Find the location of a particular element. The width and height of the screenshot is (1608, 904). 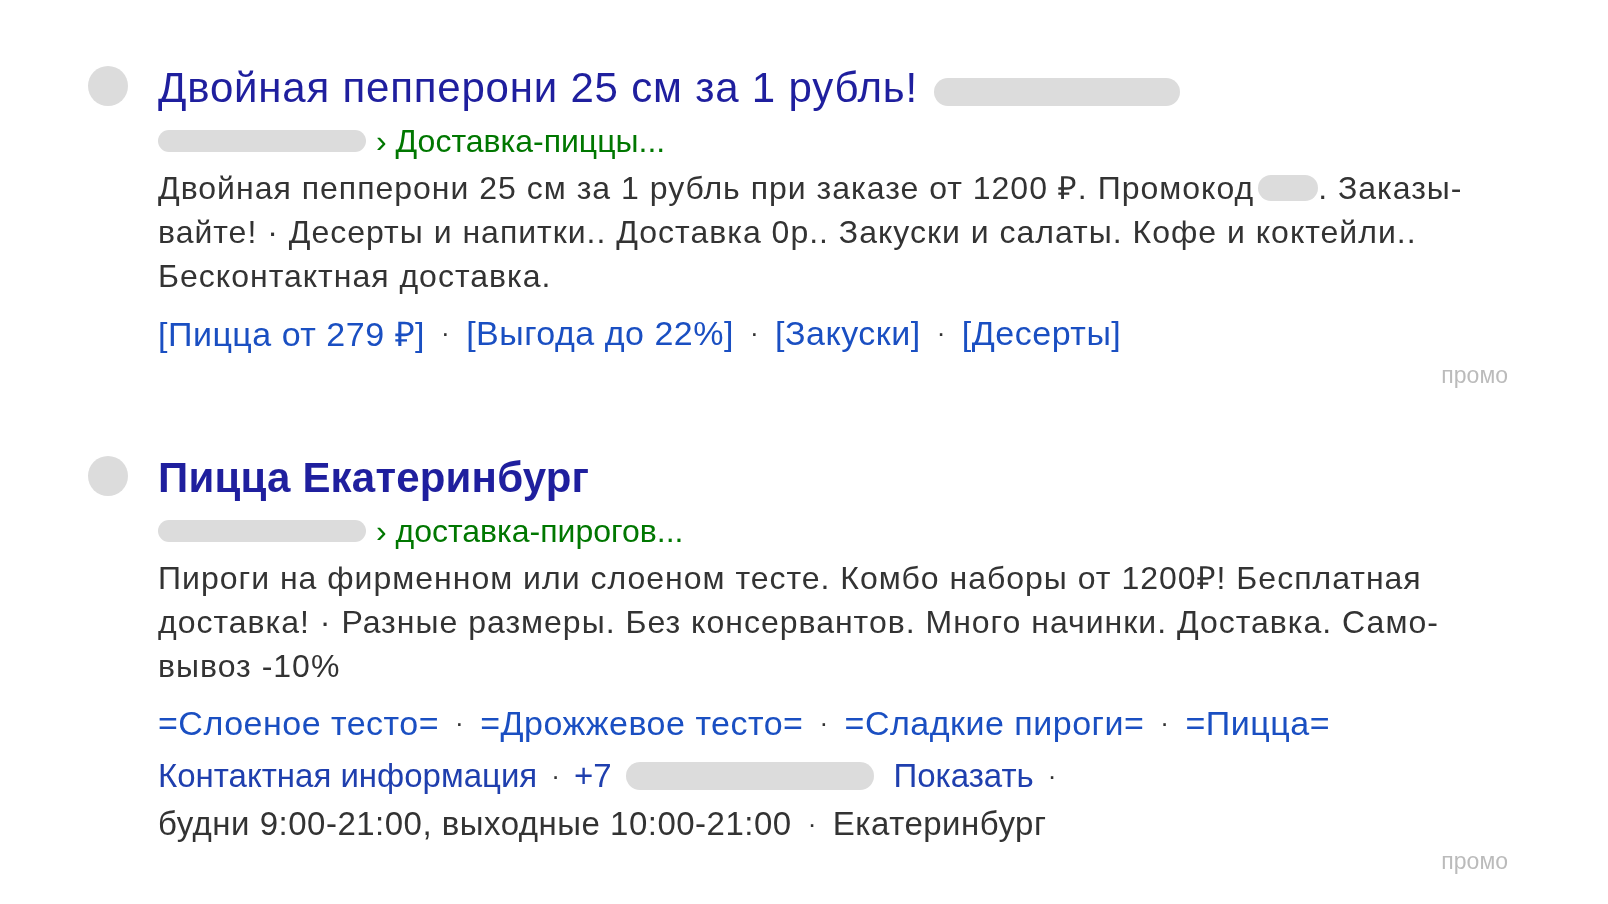

snippet-text: Двойная пепперони 25 см за 1 рубль при заказе от 1200 ₽. Промокод is located at coordinates (706, 188).